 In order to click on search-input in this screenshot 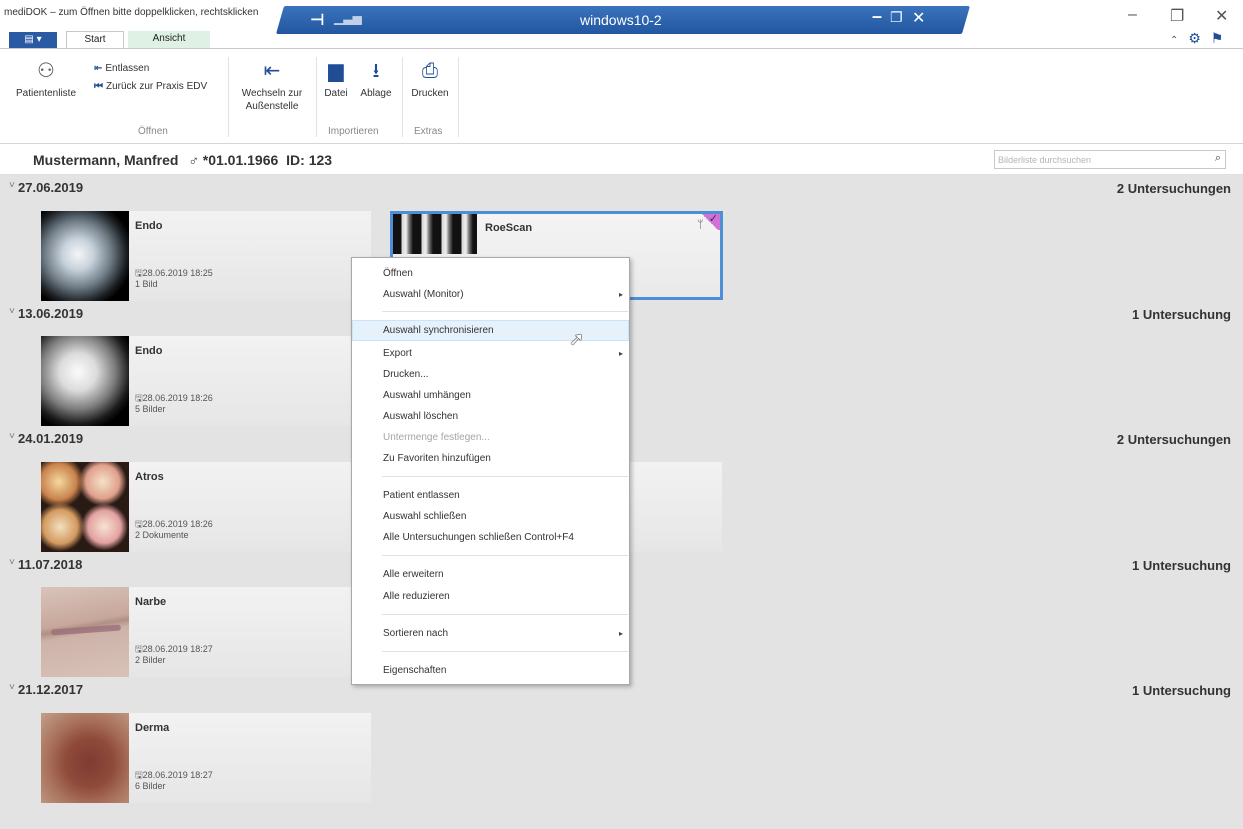, I will do `click(1095, 159)`.